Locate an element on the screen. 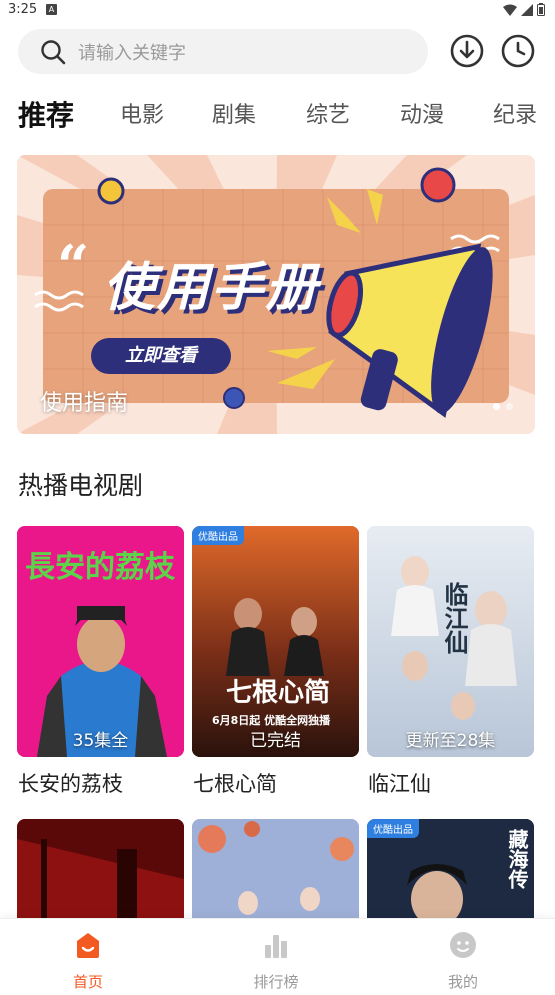 This screenshot has width=555, height=995. show-card-poster: 优酷出品 七根心简 6月8日起 优酷全网独播 已完结 is located at coordinates (275, 641).